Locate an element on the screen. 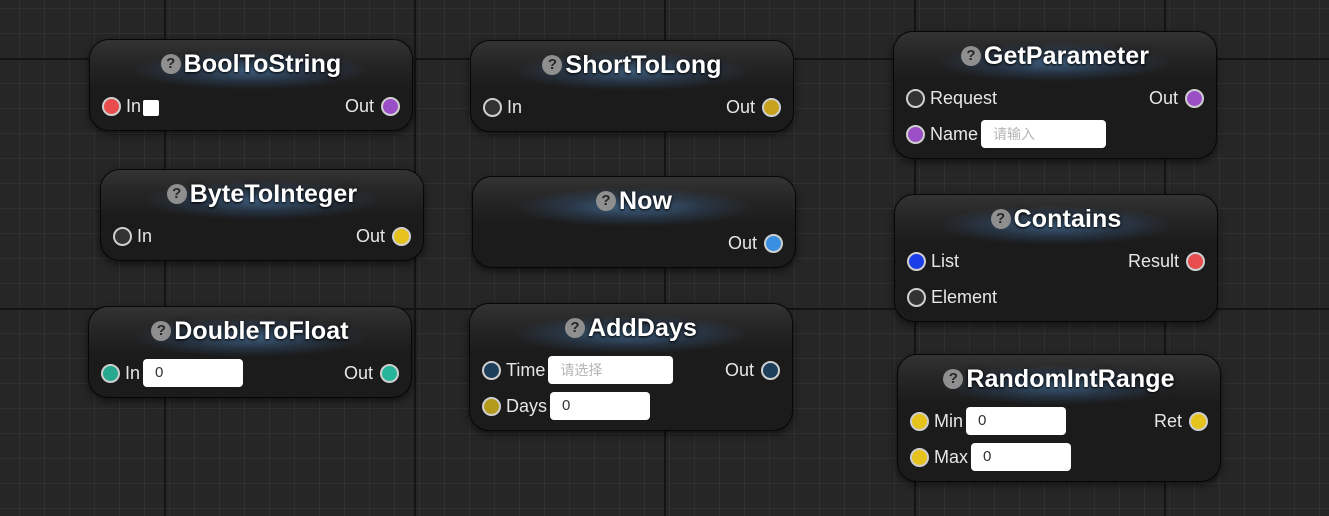  node-header: ? Now is located at coordinates (634, 201).